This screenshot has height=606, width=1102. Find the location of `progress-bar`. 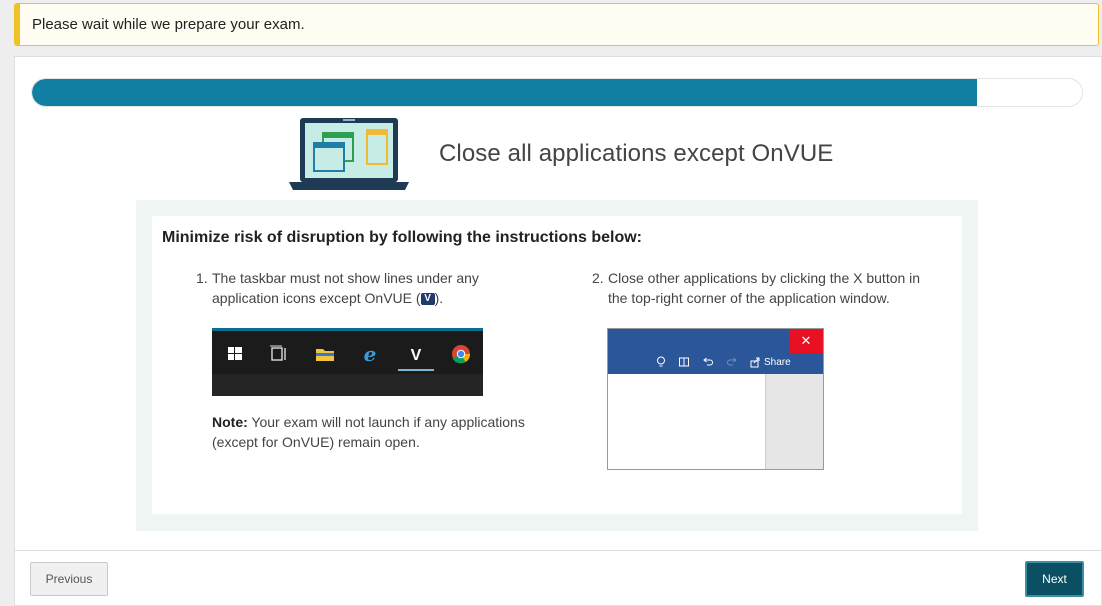

progress-bar is located at coordinates (557, 92).